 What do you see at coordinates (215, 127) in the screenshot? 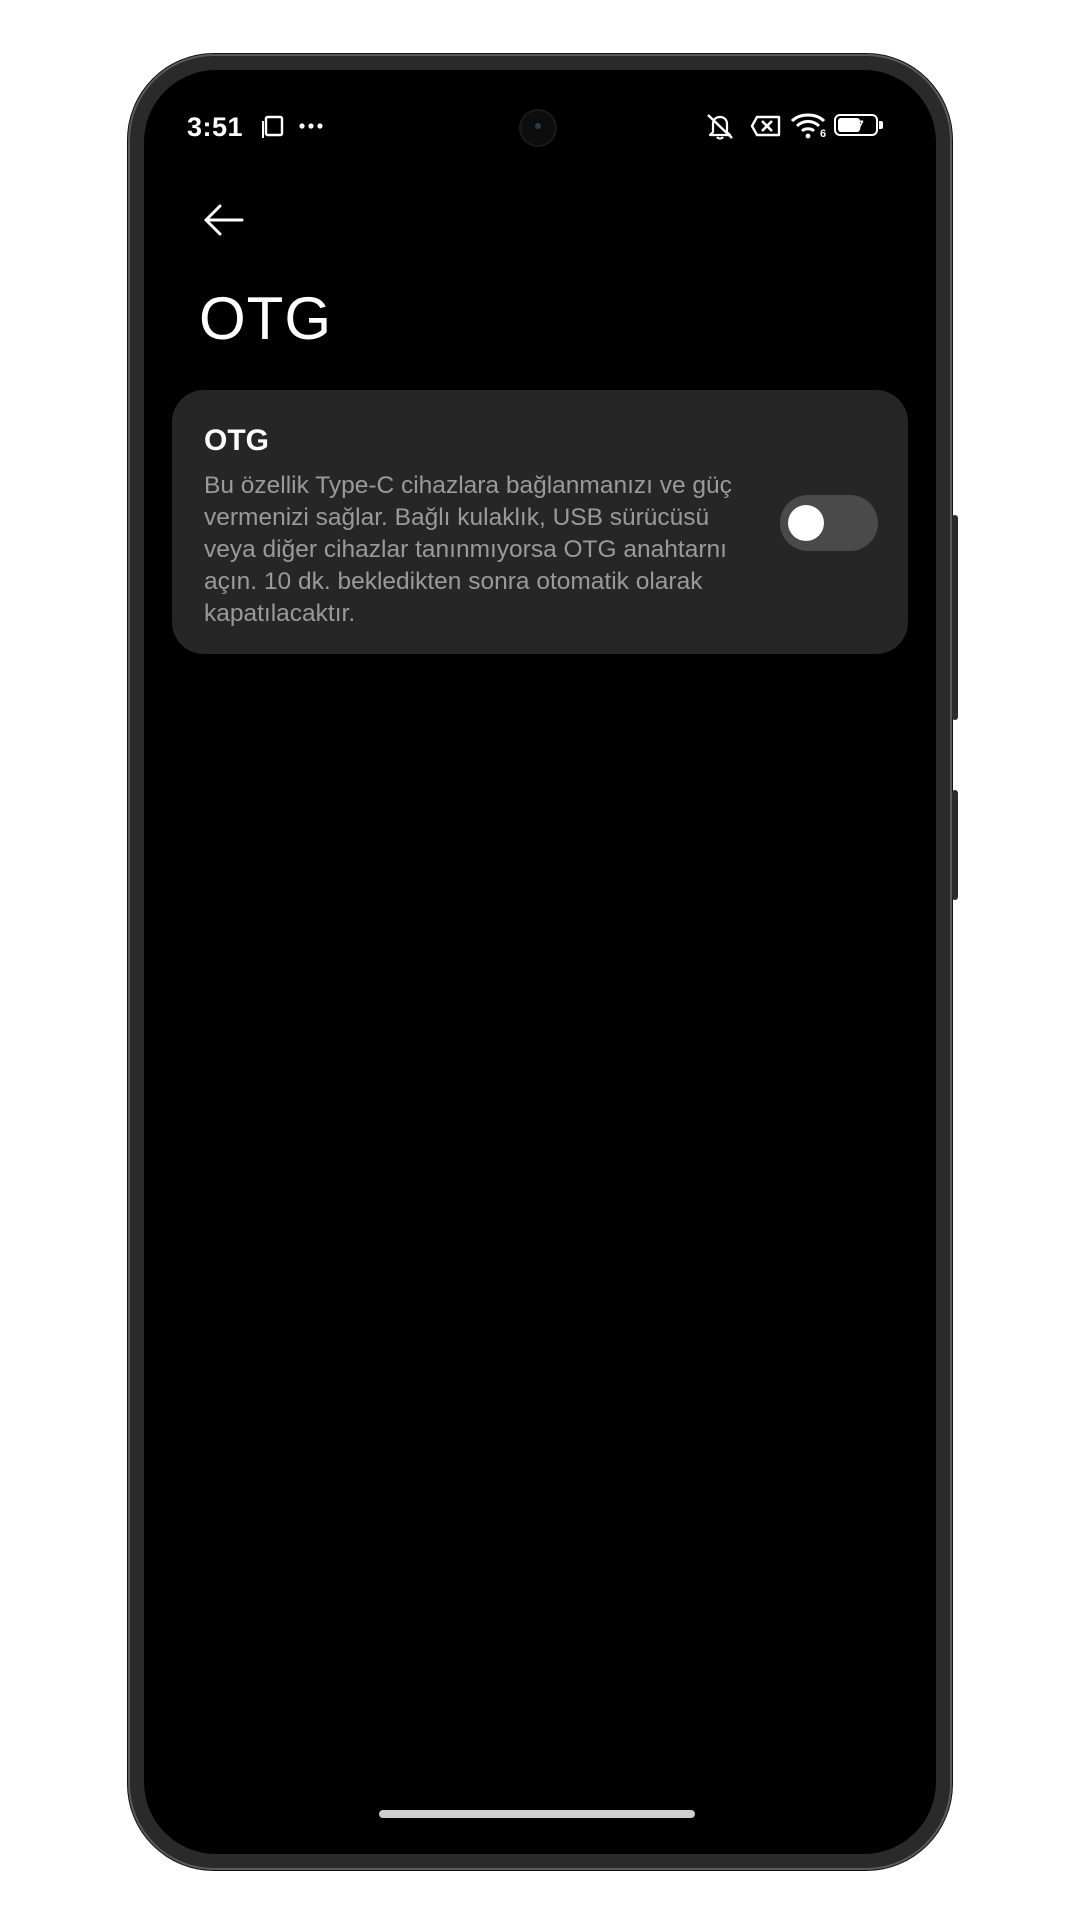
I see `status-time: 3:51` at bounding box center [215, 127].